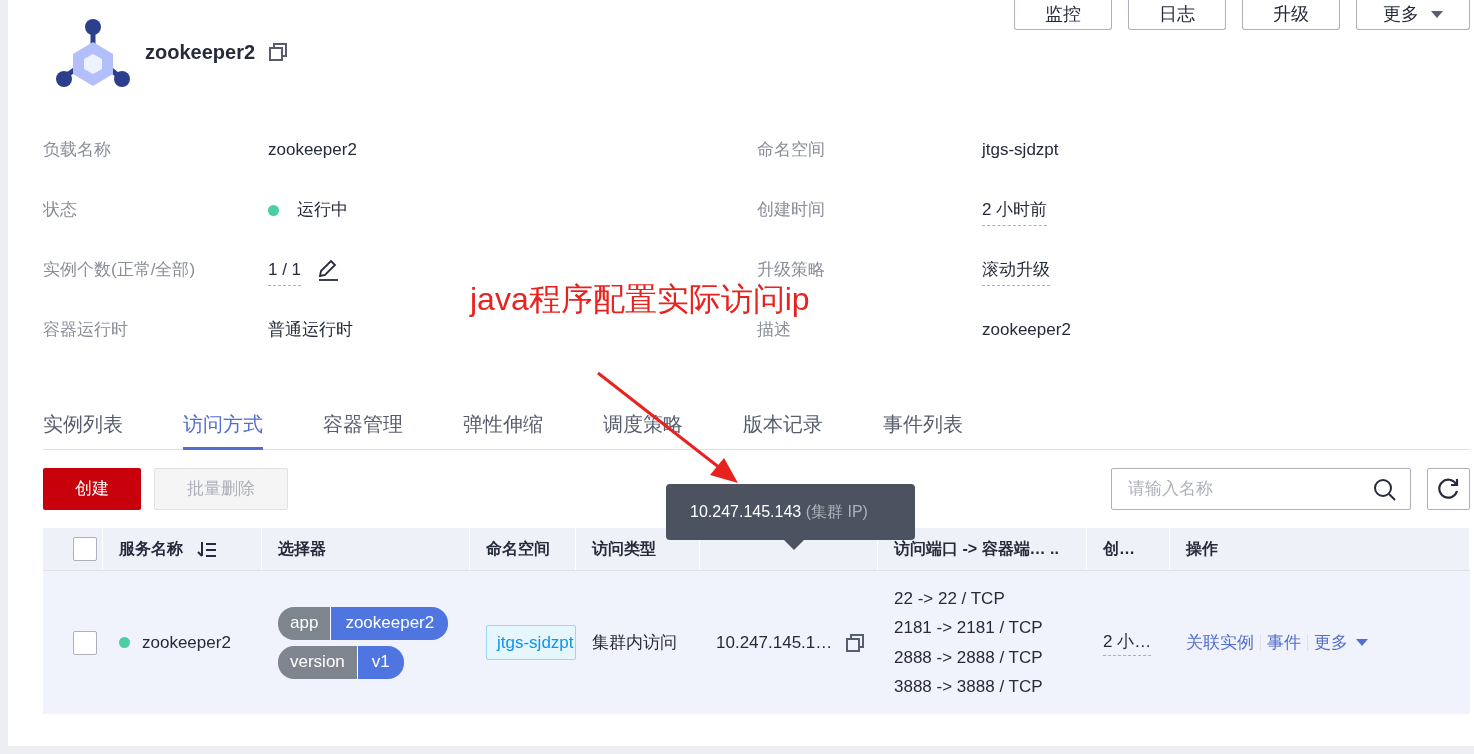  I want to click on column-header: 访问类型, so click(624, 549).